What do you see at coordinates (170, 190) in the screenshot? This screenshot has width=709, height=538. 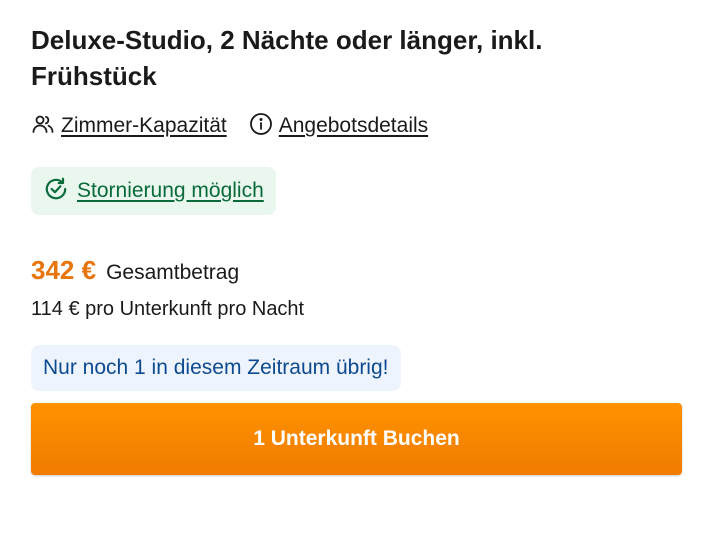 I see `cancellation-label: Stornierung möglich` at bounding box center [170, 190].